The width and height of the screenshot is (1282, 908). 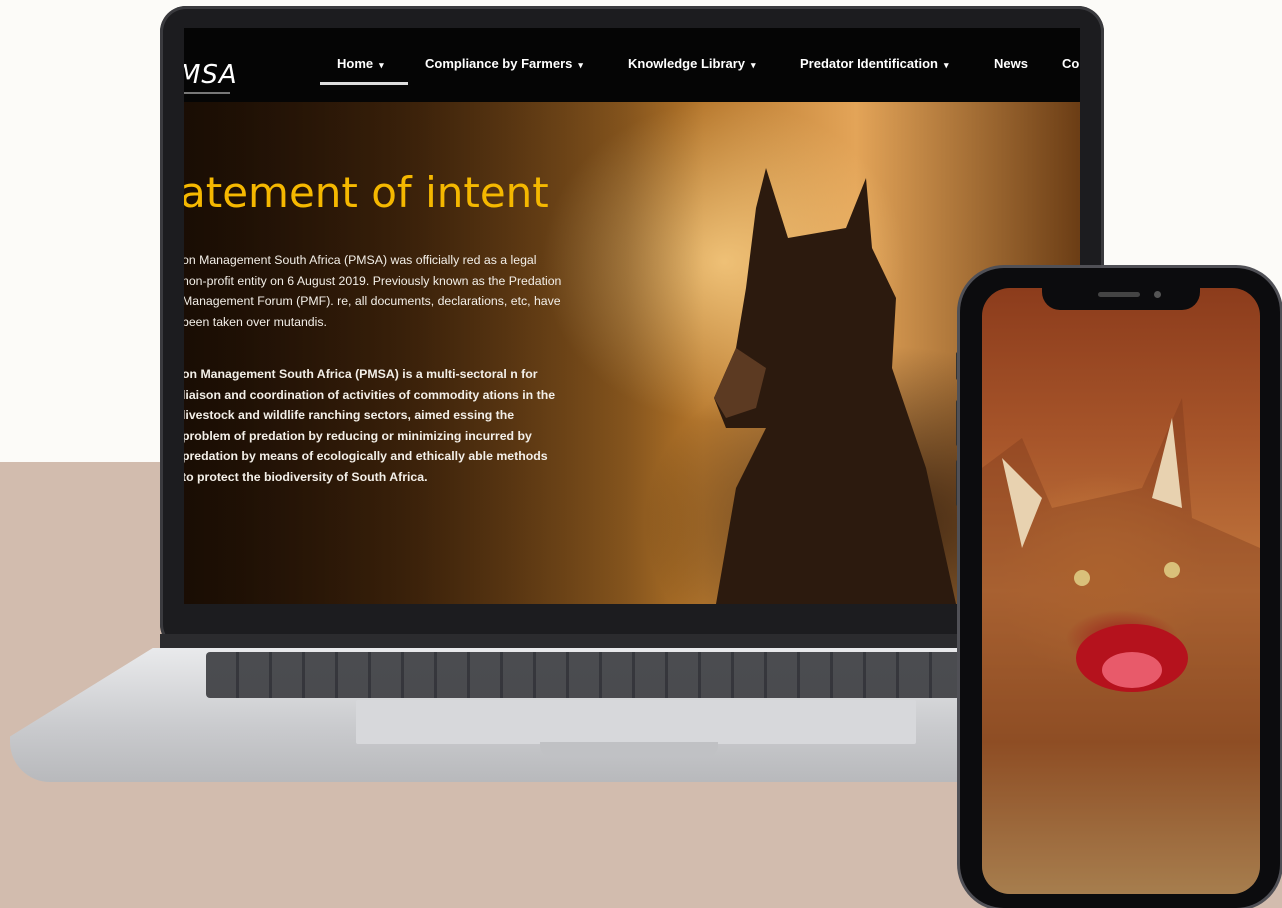 I want to click on nav-news: News, so click(x=1011, y=63).